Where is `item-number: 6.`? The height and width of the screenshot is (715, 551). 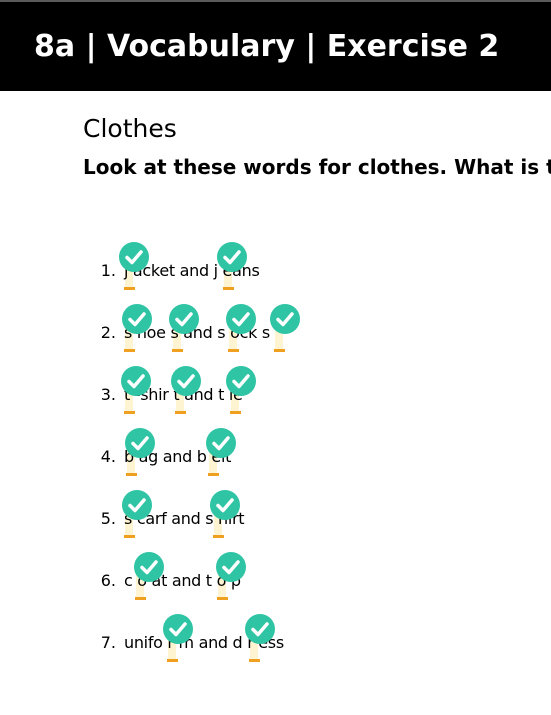 item-number: 6. is located at coordinates (108, 580).